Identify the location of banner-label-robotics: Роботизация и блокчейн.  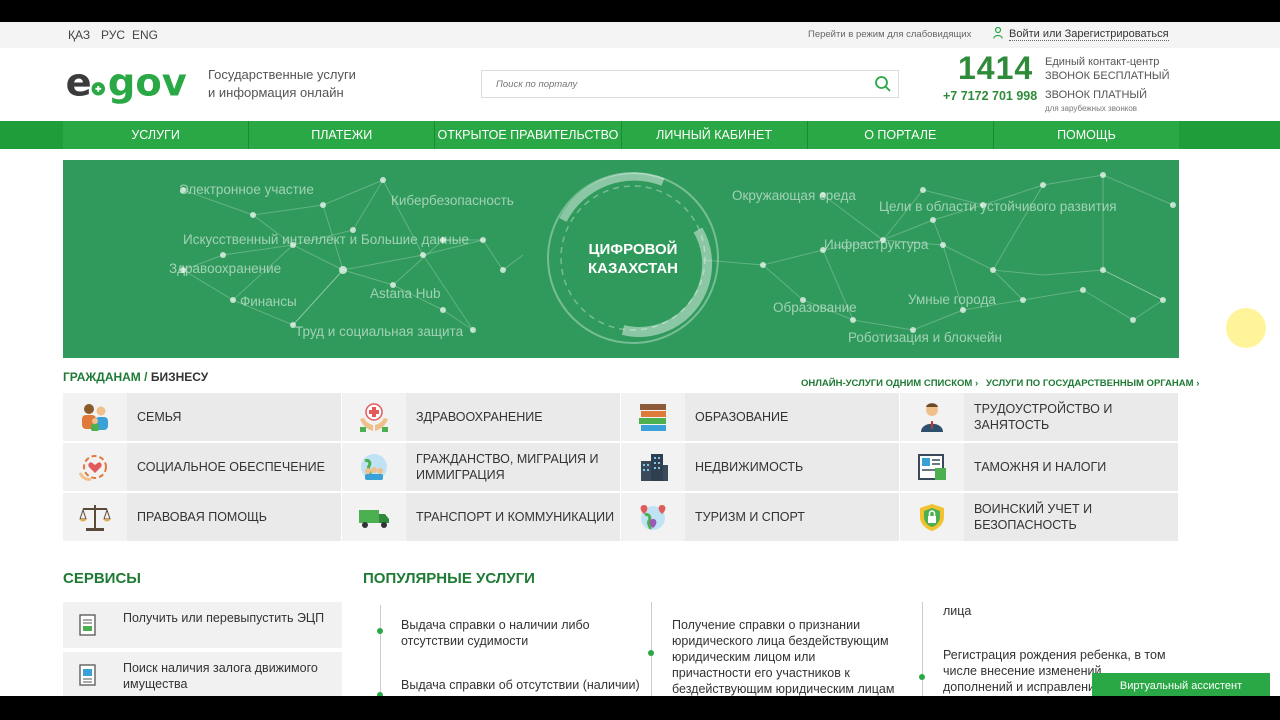
(925, 337).